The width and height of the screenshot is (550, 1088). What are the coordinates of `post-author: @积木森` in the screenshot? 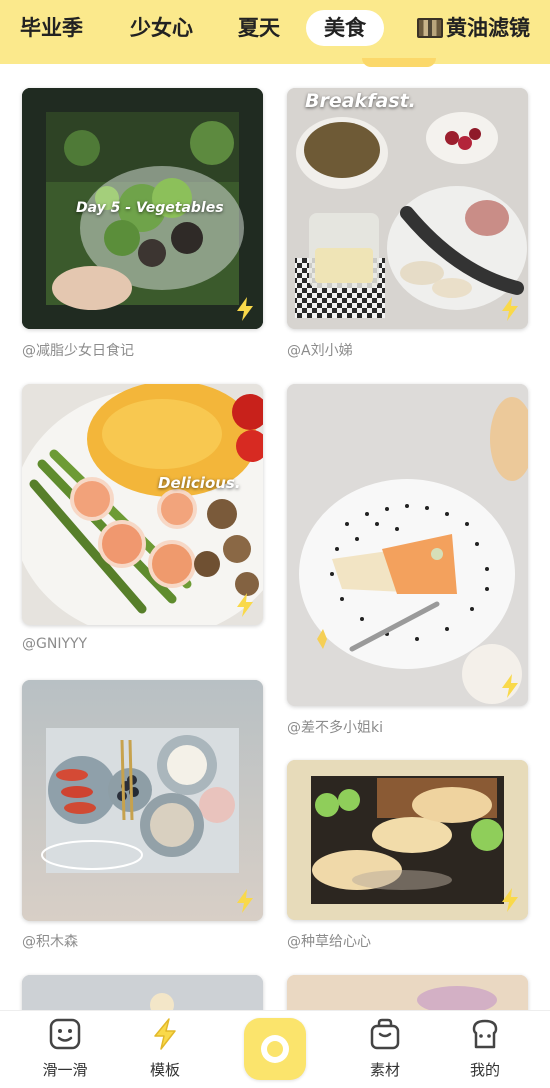 It's located at (50, 941).